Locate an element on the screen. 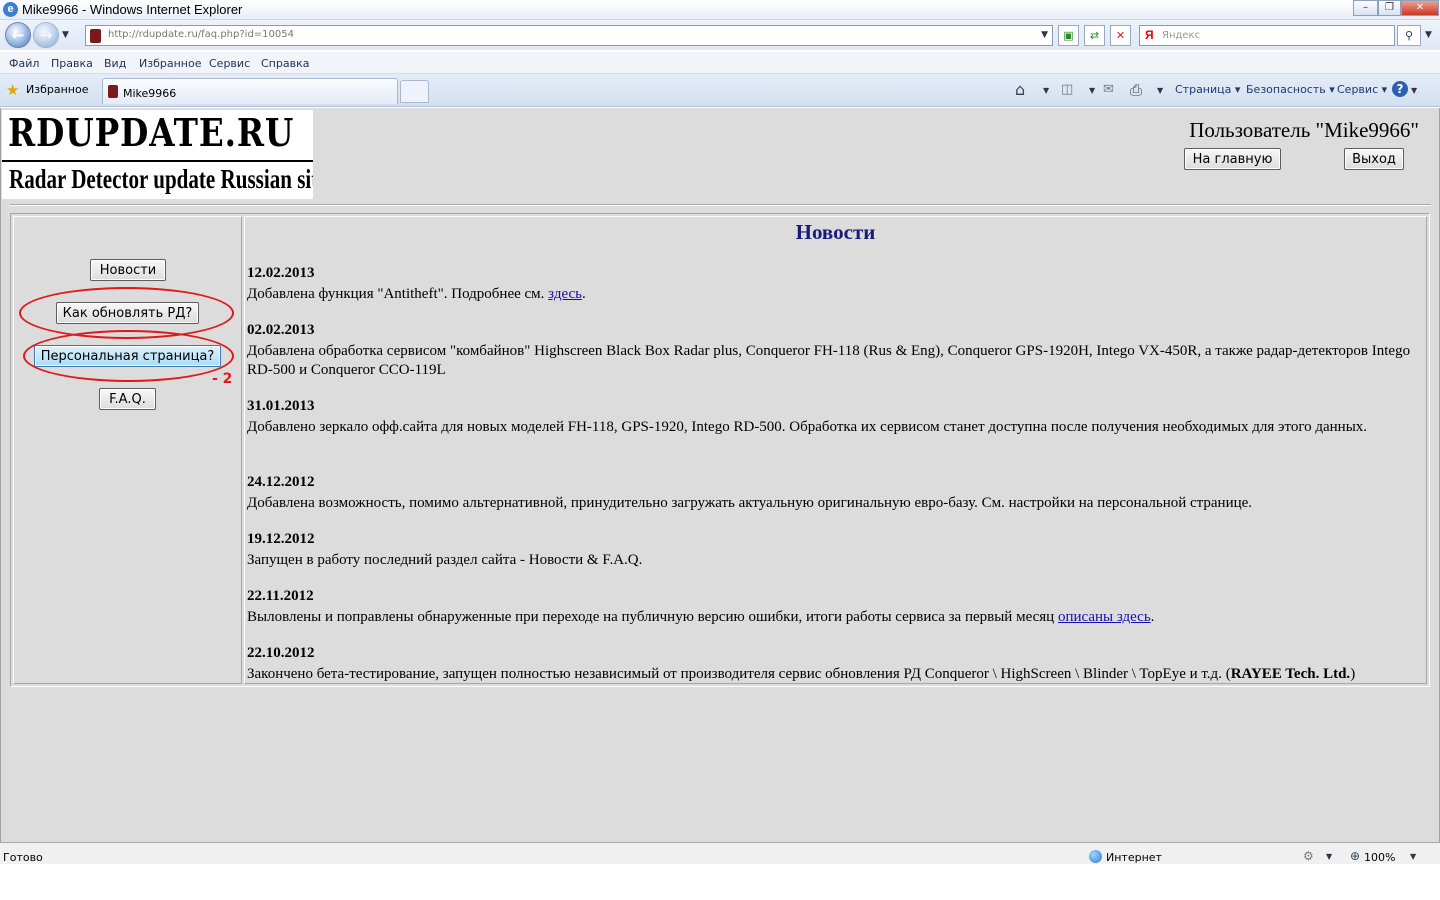 The width and height of the screenshot is (1440, 900). tab-mike9966: Mike9966 is located at coordinates (250, 91).